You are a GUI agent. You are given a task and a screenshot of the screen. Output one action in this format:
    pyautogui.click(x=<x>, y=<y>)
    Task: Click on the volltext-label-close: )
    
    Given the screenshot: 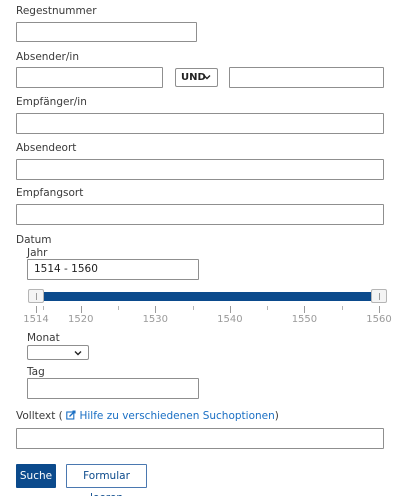 What is the action you would take?
    pyautogui.click(x=276, y=416)
    